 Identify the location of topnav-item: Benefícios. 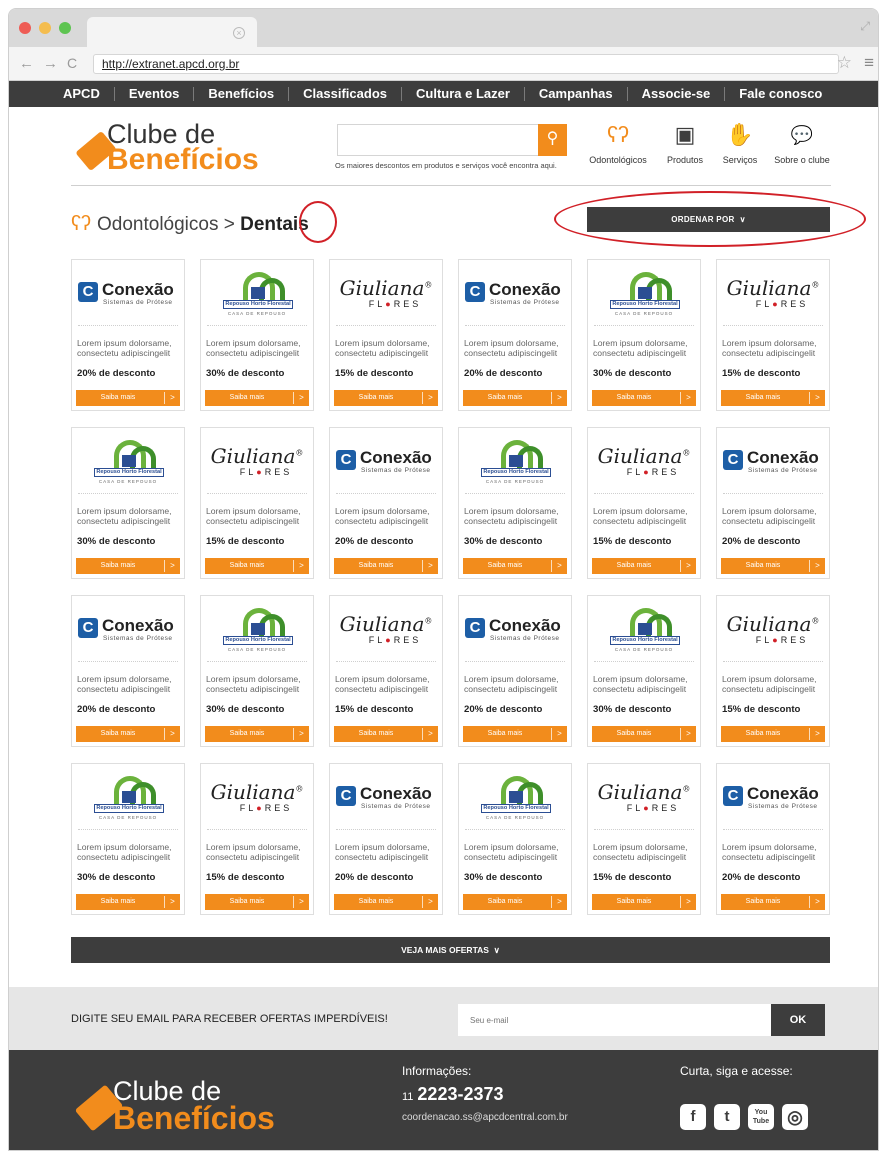
(242, 94).